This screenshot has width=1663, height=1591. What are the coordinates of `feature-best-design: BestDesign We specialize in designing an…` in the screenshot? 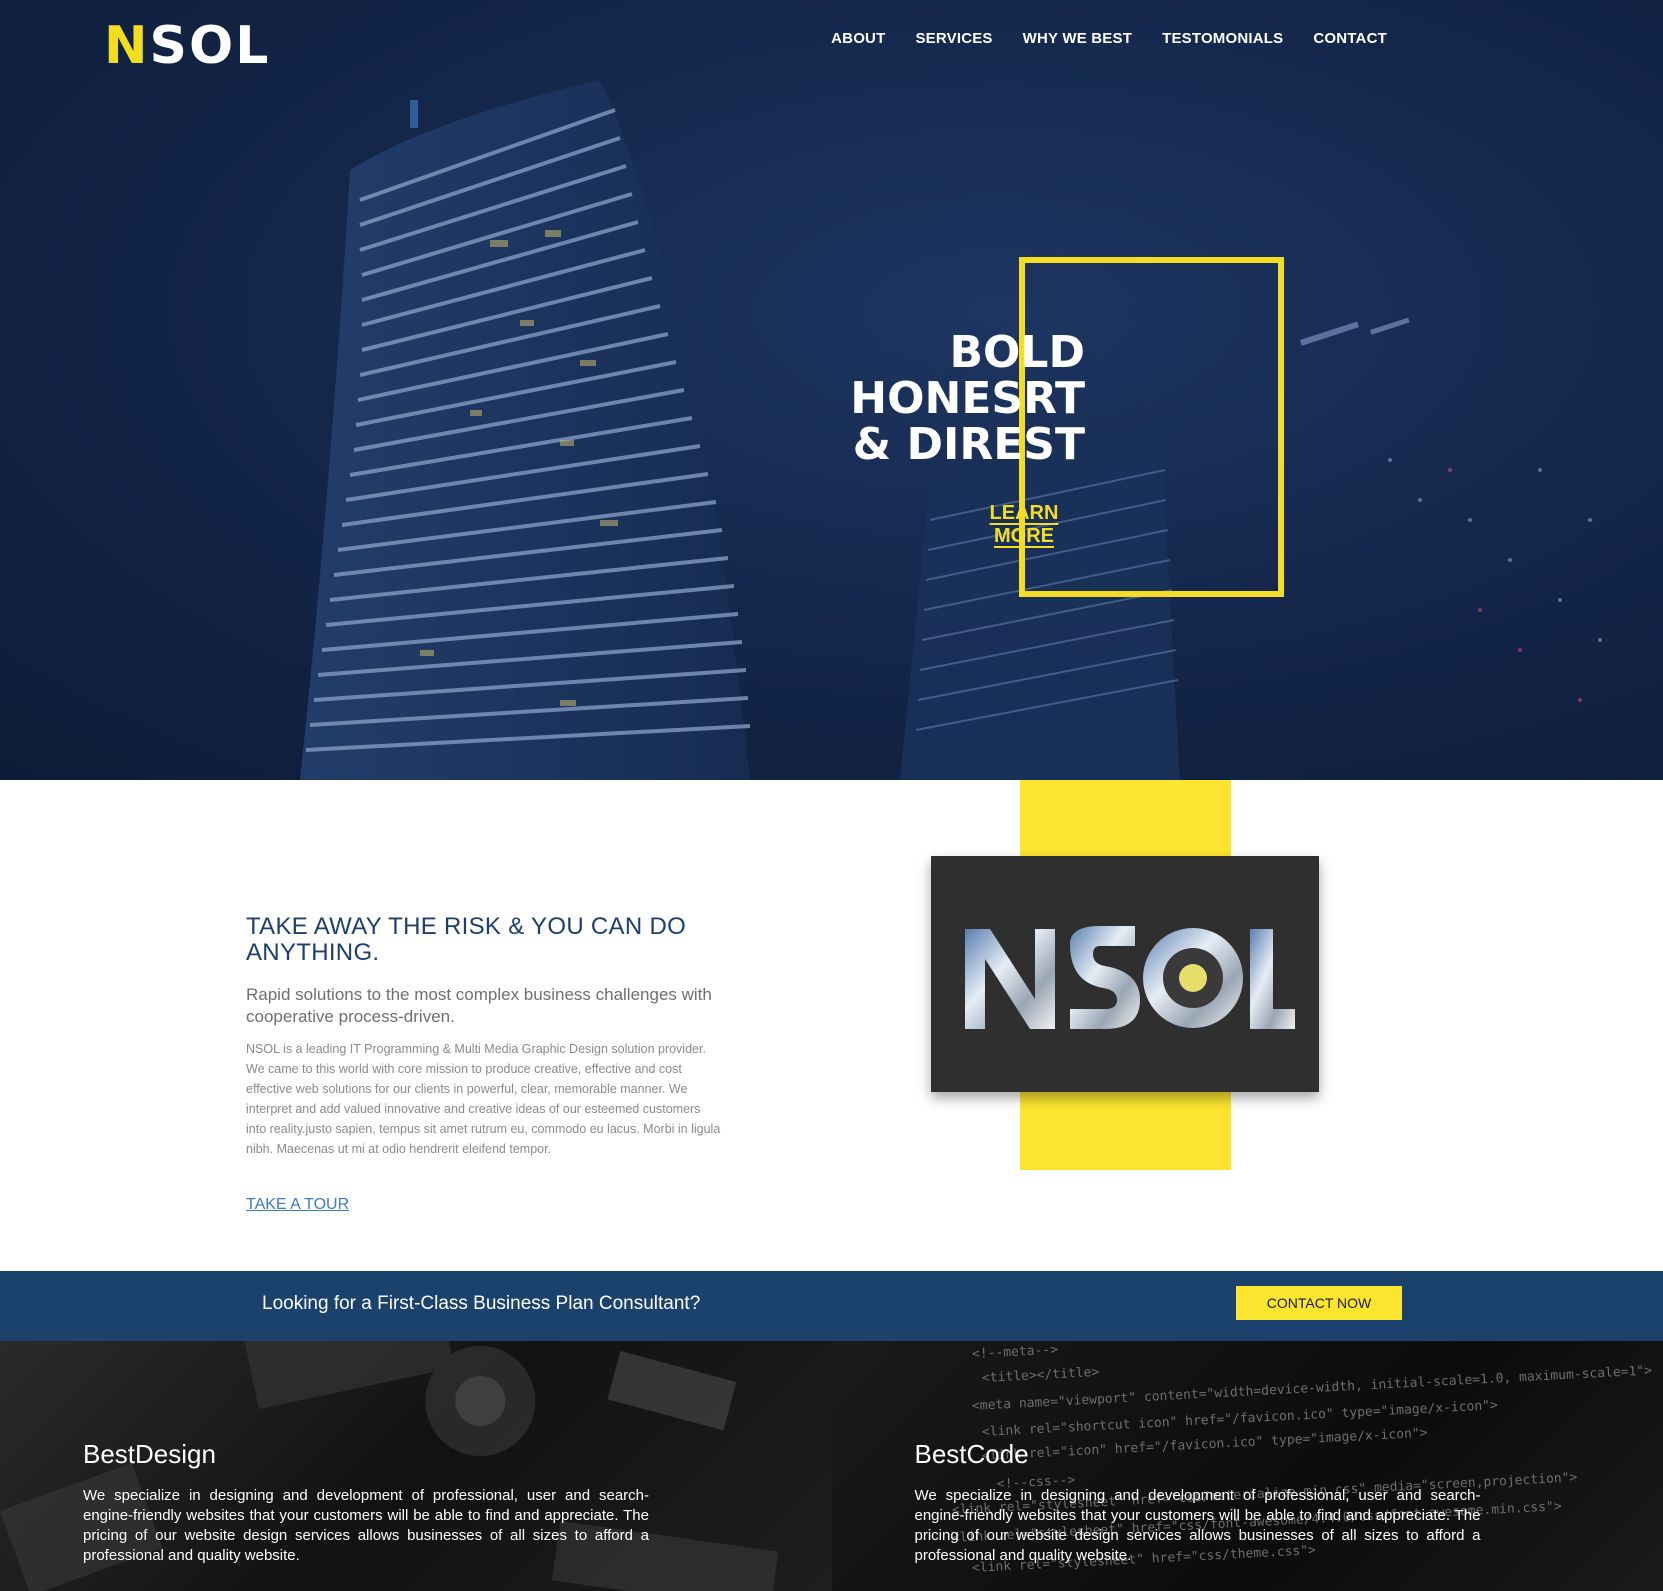 It's located at (416, 1466).